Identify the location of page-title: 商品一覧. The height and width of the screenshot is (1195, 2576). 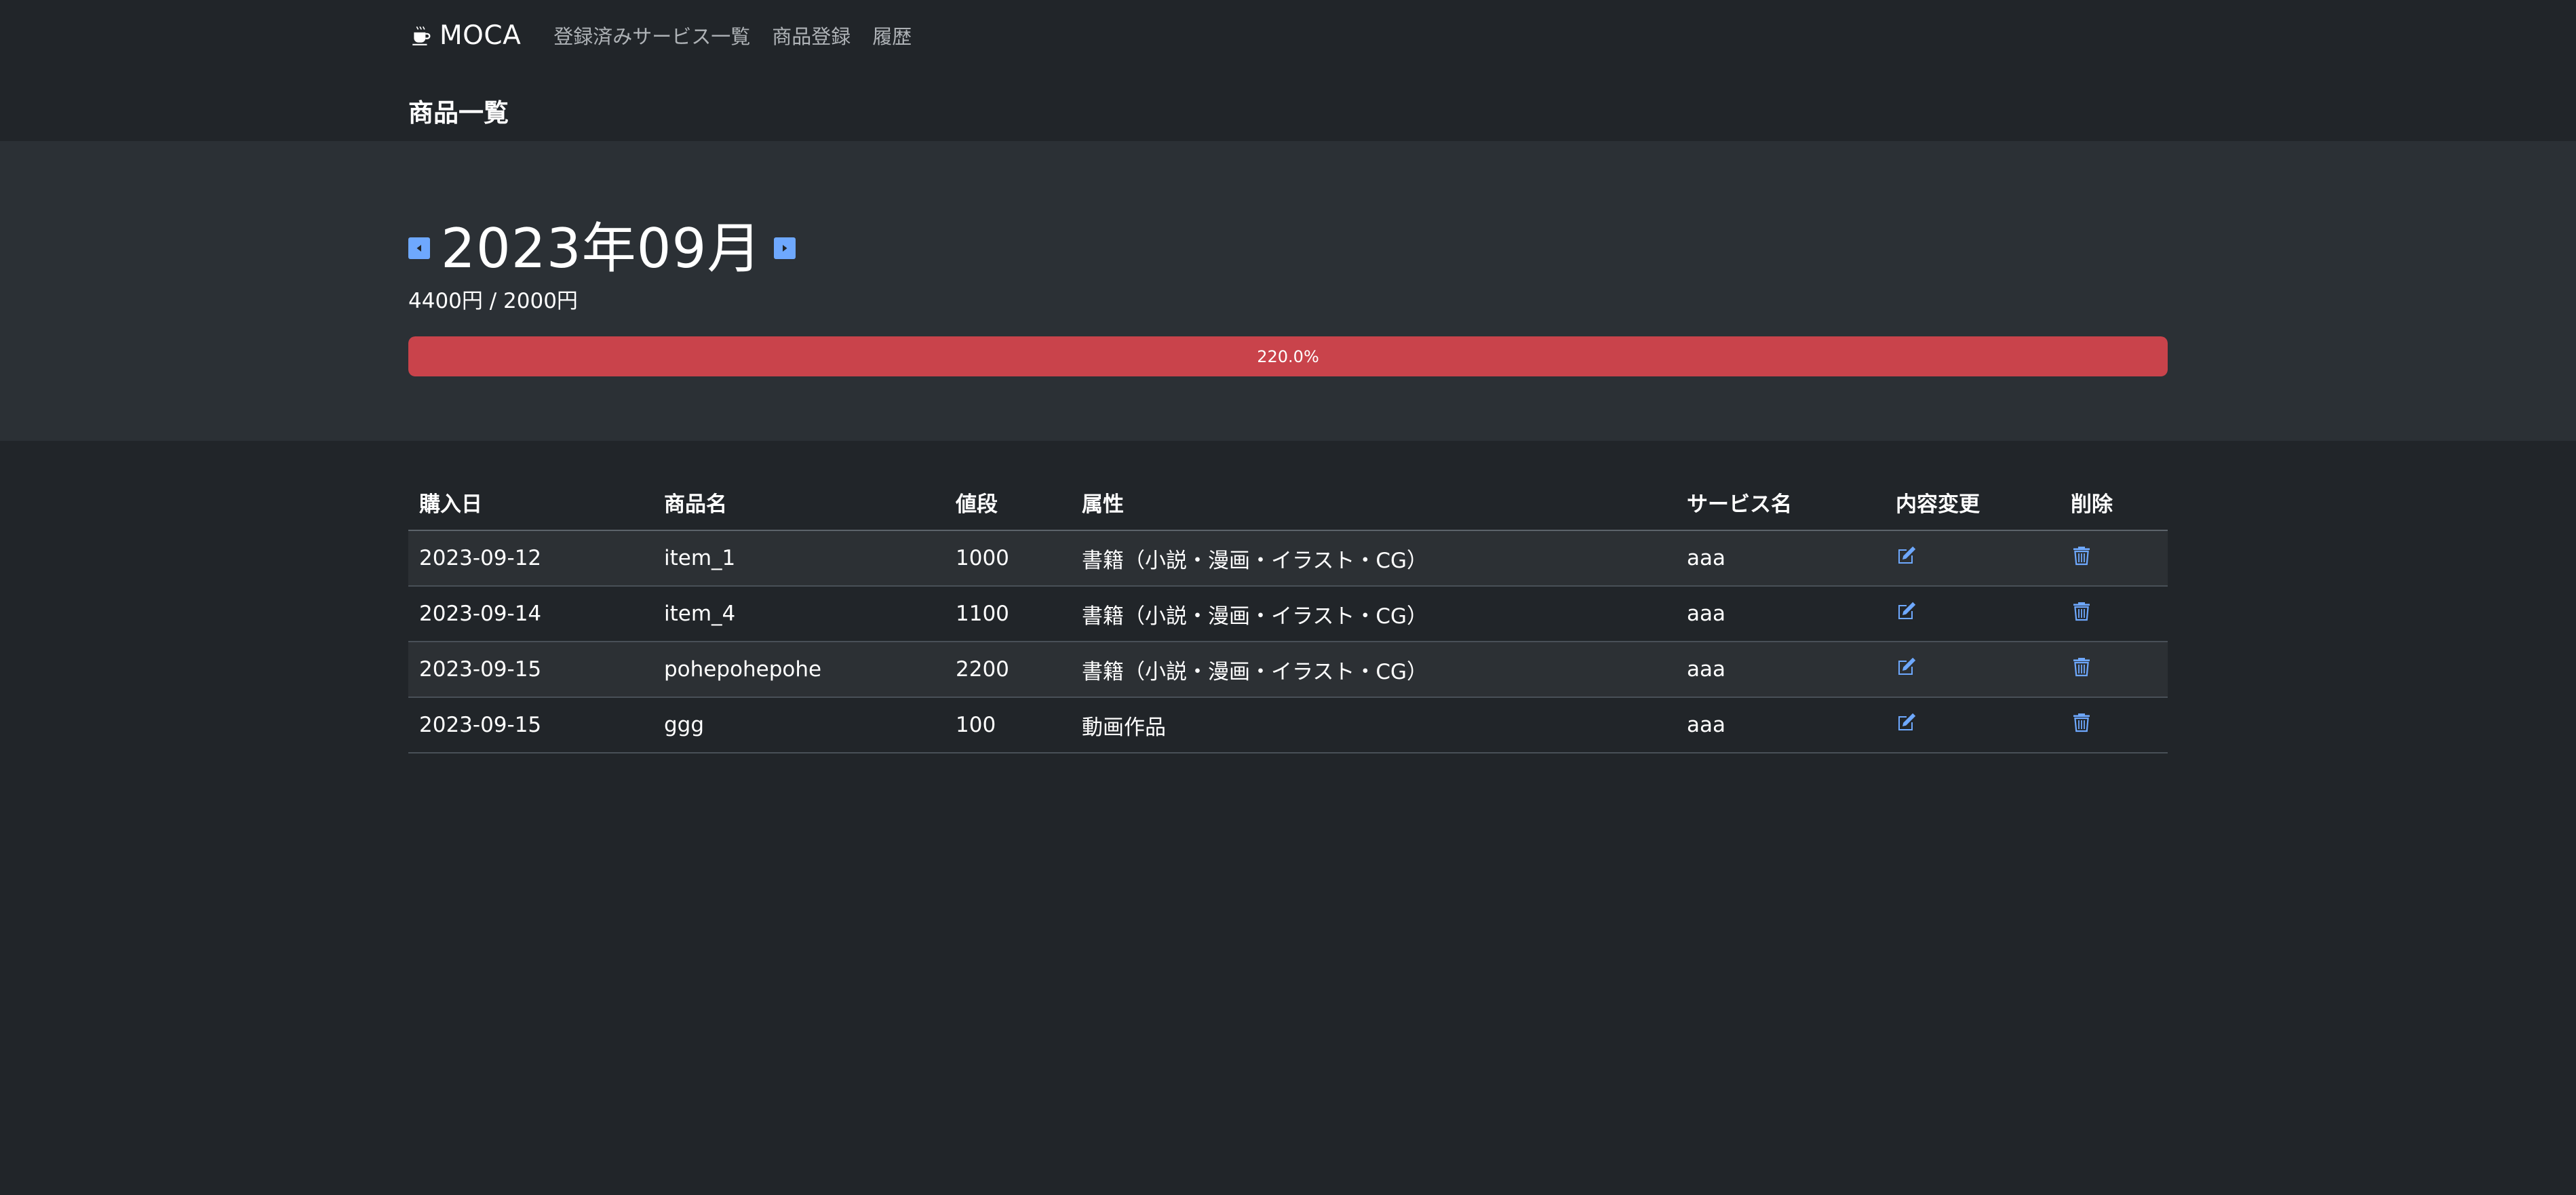
(458, 113).